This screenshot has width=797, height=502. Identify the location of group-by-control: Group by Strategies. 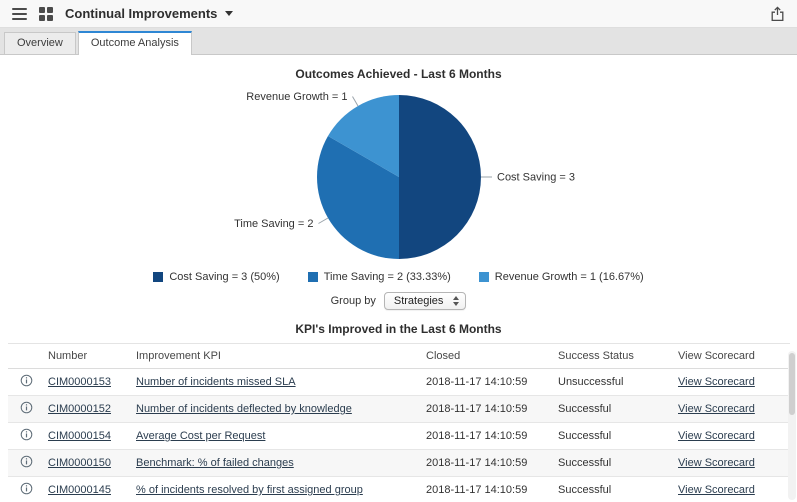
(398, 301).